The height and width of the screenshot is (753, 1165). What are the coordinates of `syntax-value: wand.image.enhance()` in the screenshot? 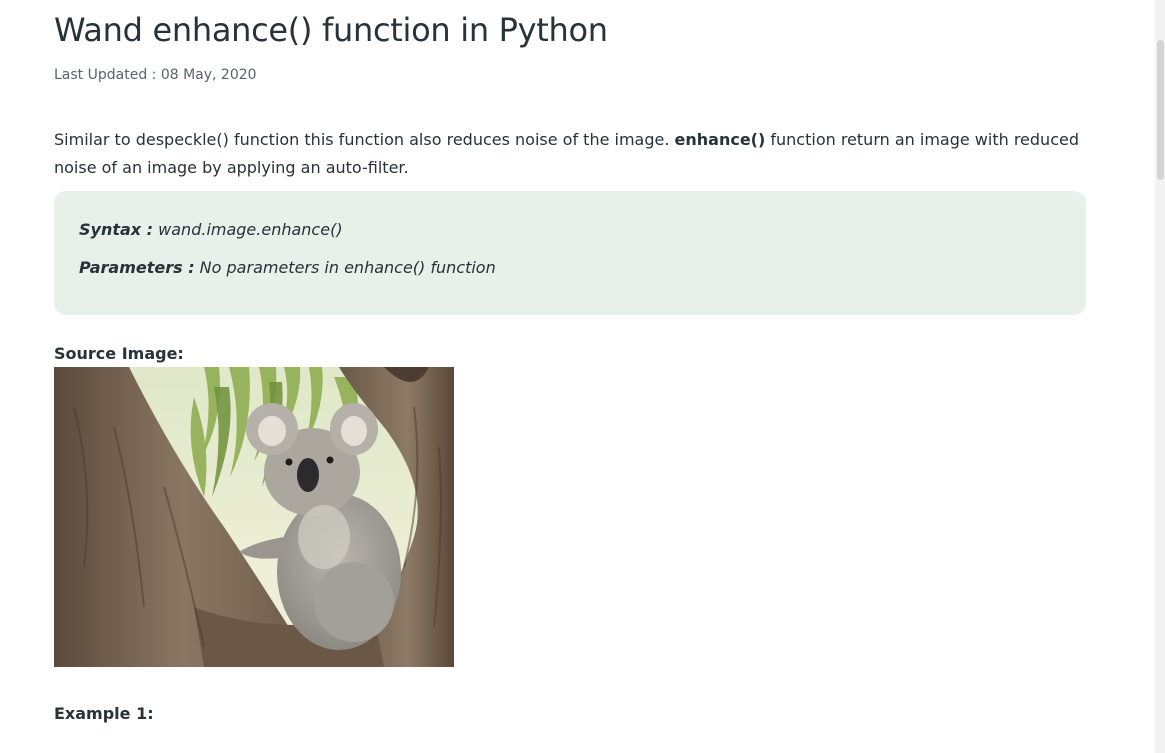 It's located at (248, 229).